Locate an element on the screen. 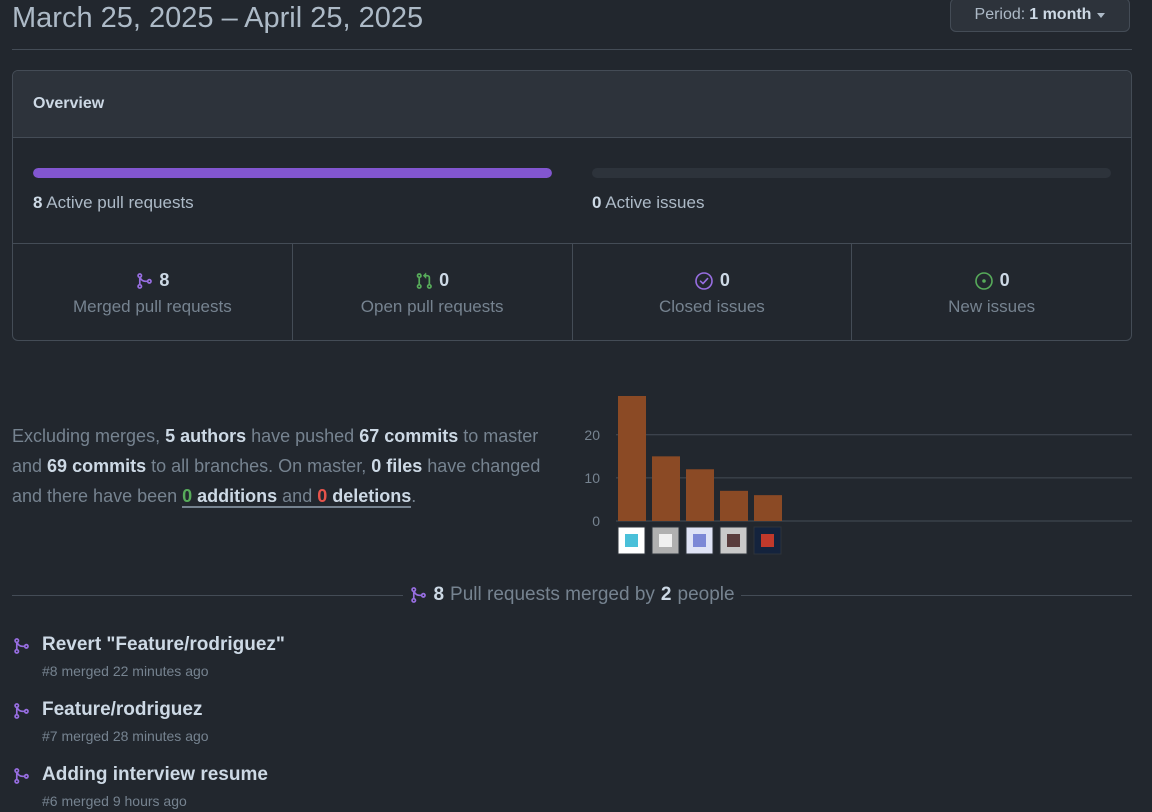 Image resolution: width=1152 pixels, height=812 pixels. summary-text: and is located at coordinates (297, 496).